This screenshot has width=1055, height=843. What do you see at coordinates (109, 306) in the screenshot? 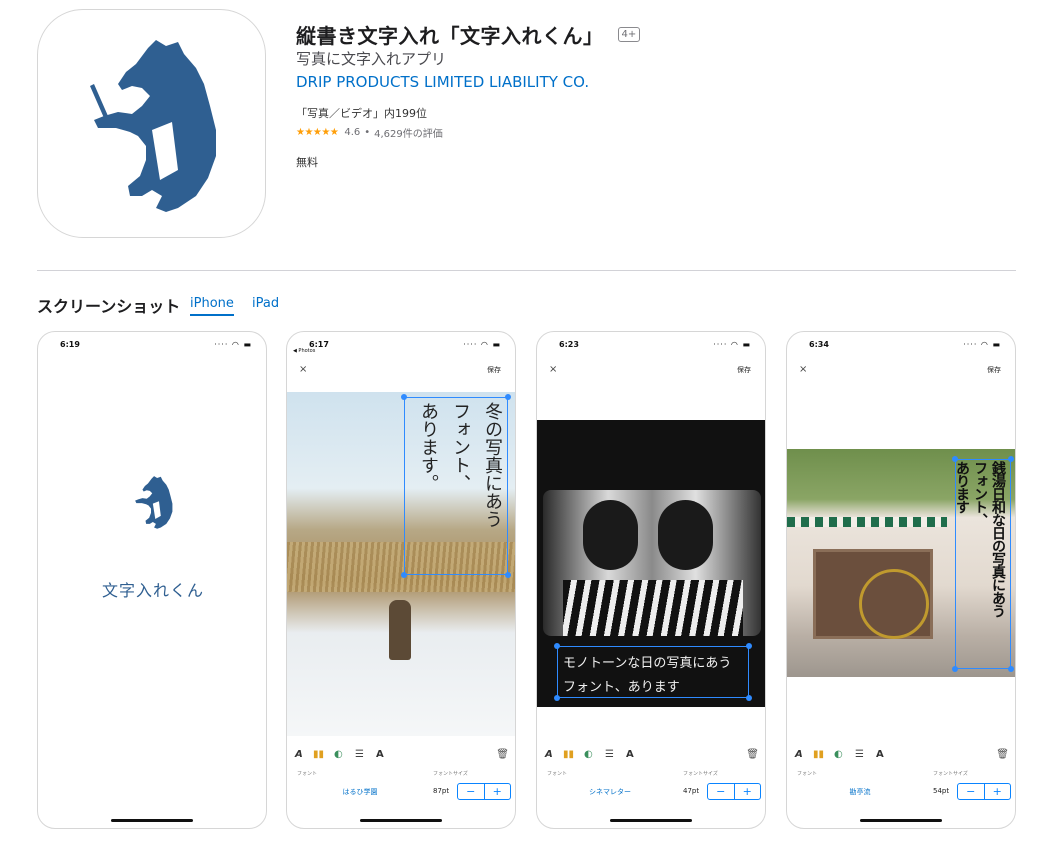
I see `screenshots-heading: スクリーンショット` at bounding box center [109, 306].